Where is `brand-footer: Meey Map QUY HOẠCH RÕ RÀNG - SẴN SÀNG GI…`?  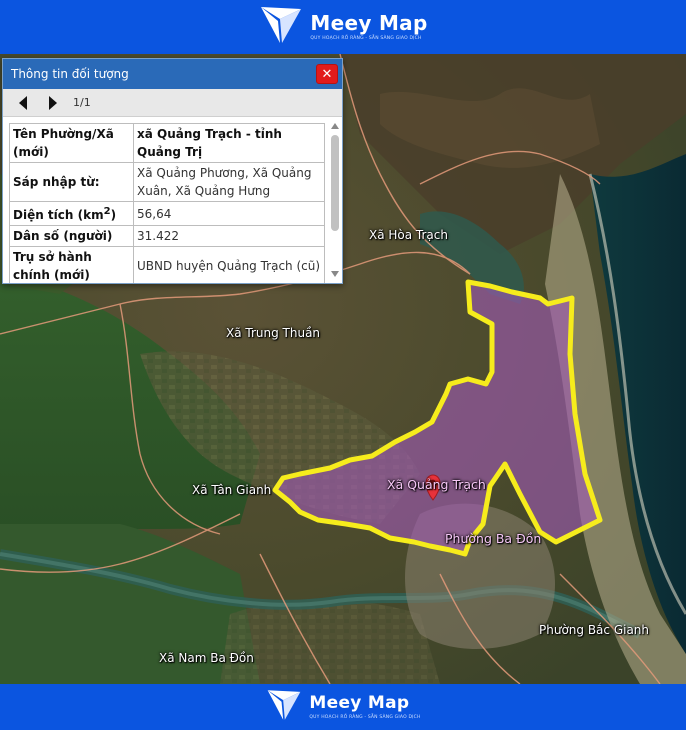
brand-footer: Meey Map QUY HOẠCH RÕ RÀNG - SẴN SÀNG GI… is located at coordinates (343, 707).